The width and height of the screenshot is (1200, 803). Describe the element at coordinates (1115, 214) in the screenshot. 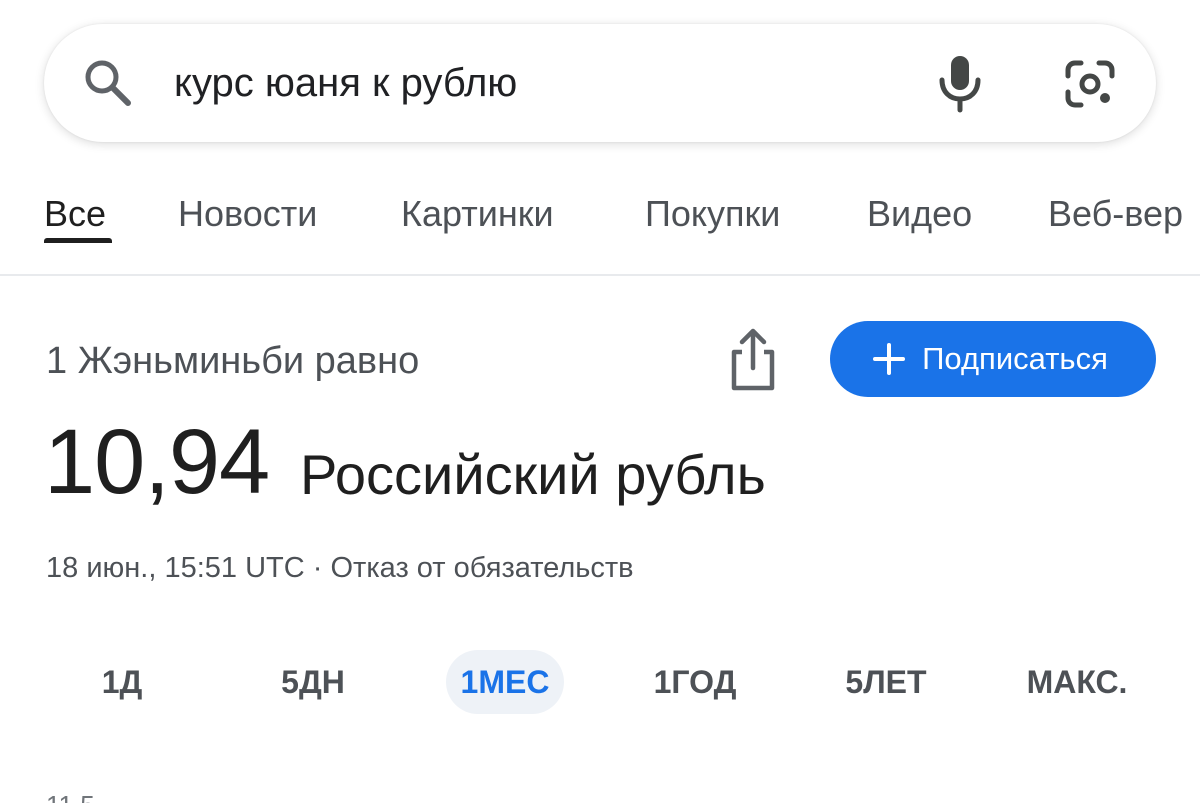

I see `tab-web: Веб-вер` at that location.